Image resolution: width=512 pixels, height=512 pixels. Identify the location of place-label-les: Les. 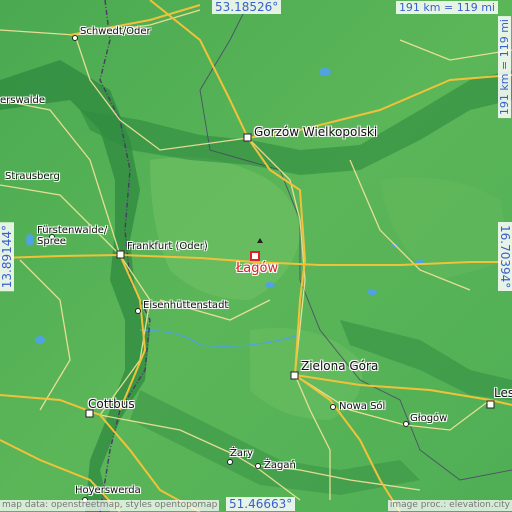
(503, 393).